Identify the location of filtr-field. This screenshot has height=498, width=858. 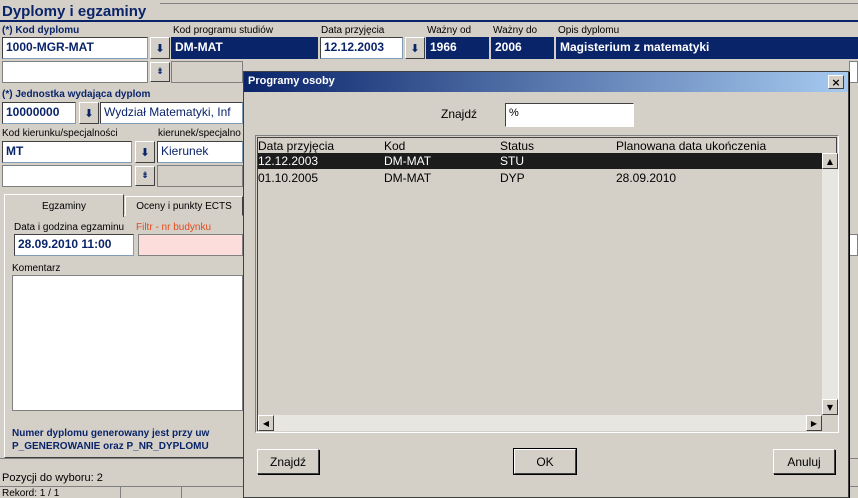
(190, 245).